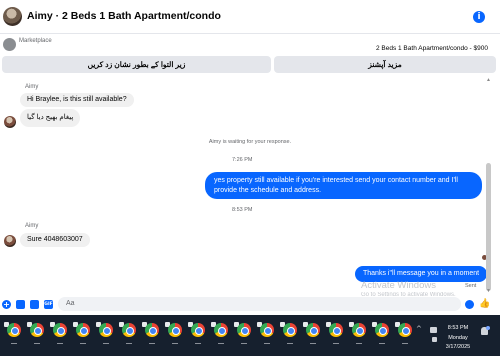 Image resolution: width=500 pixels, height=356 pixels. I want to click on clock-day: Monday, so click(458, 338).